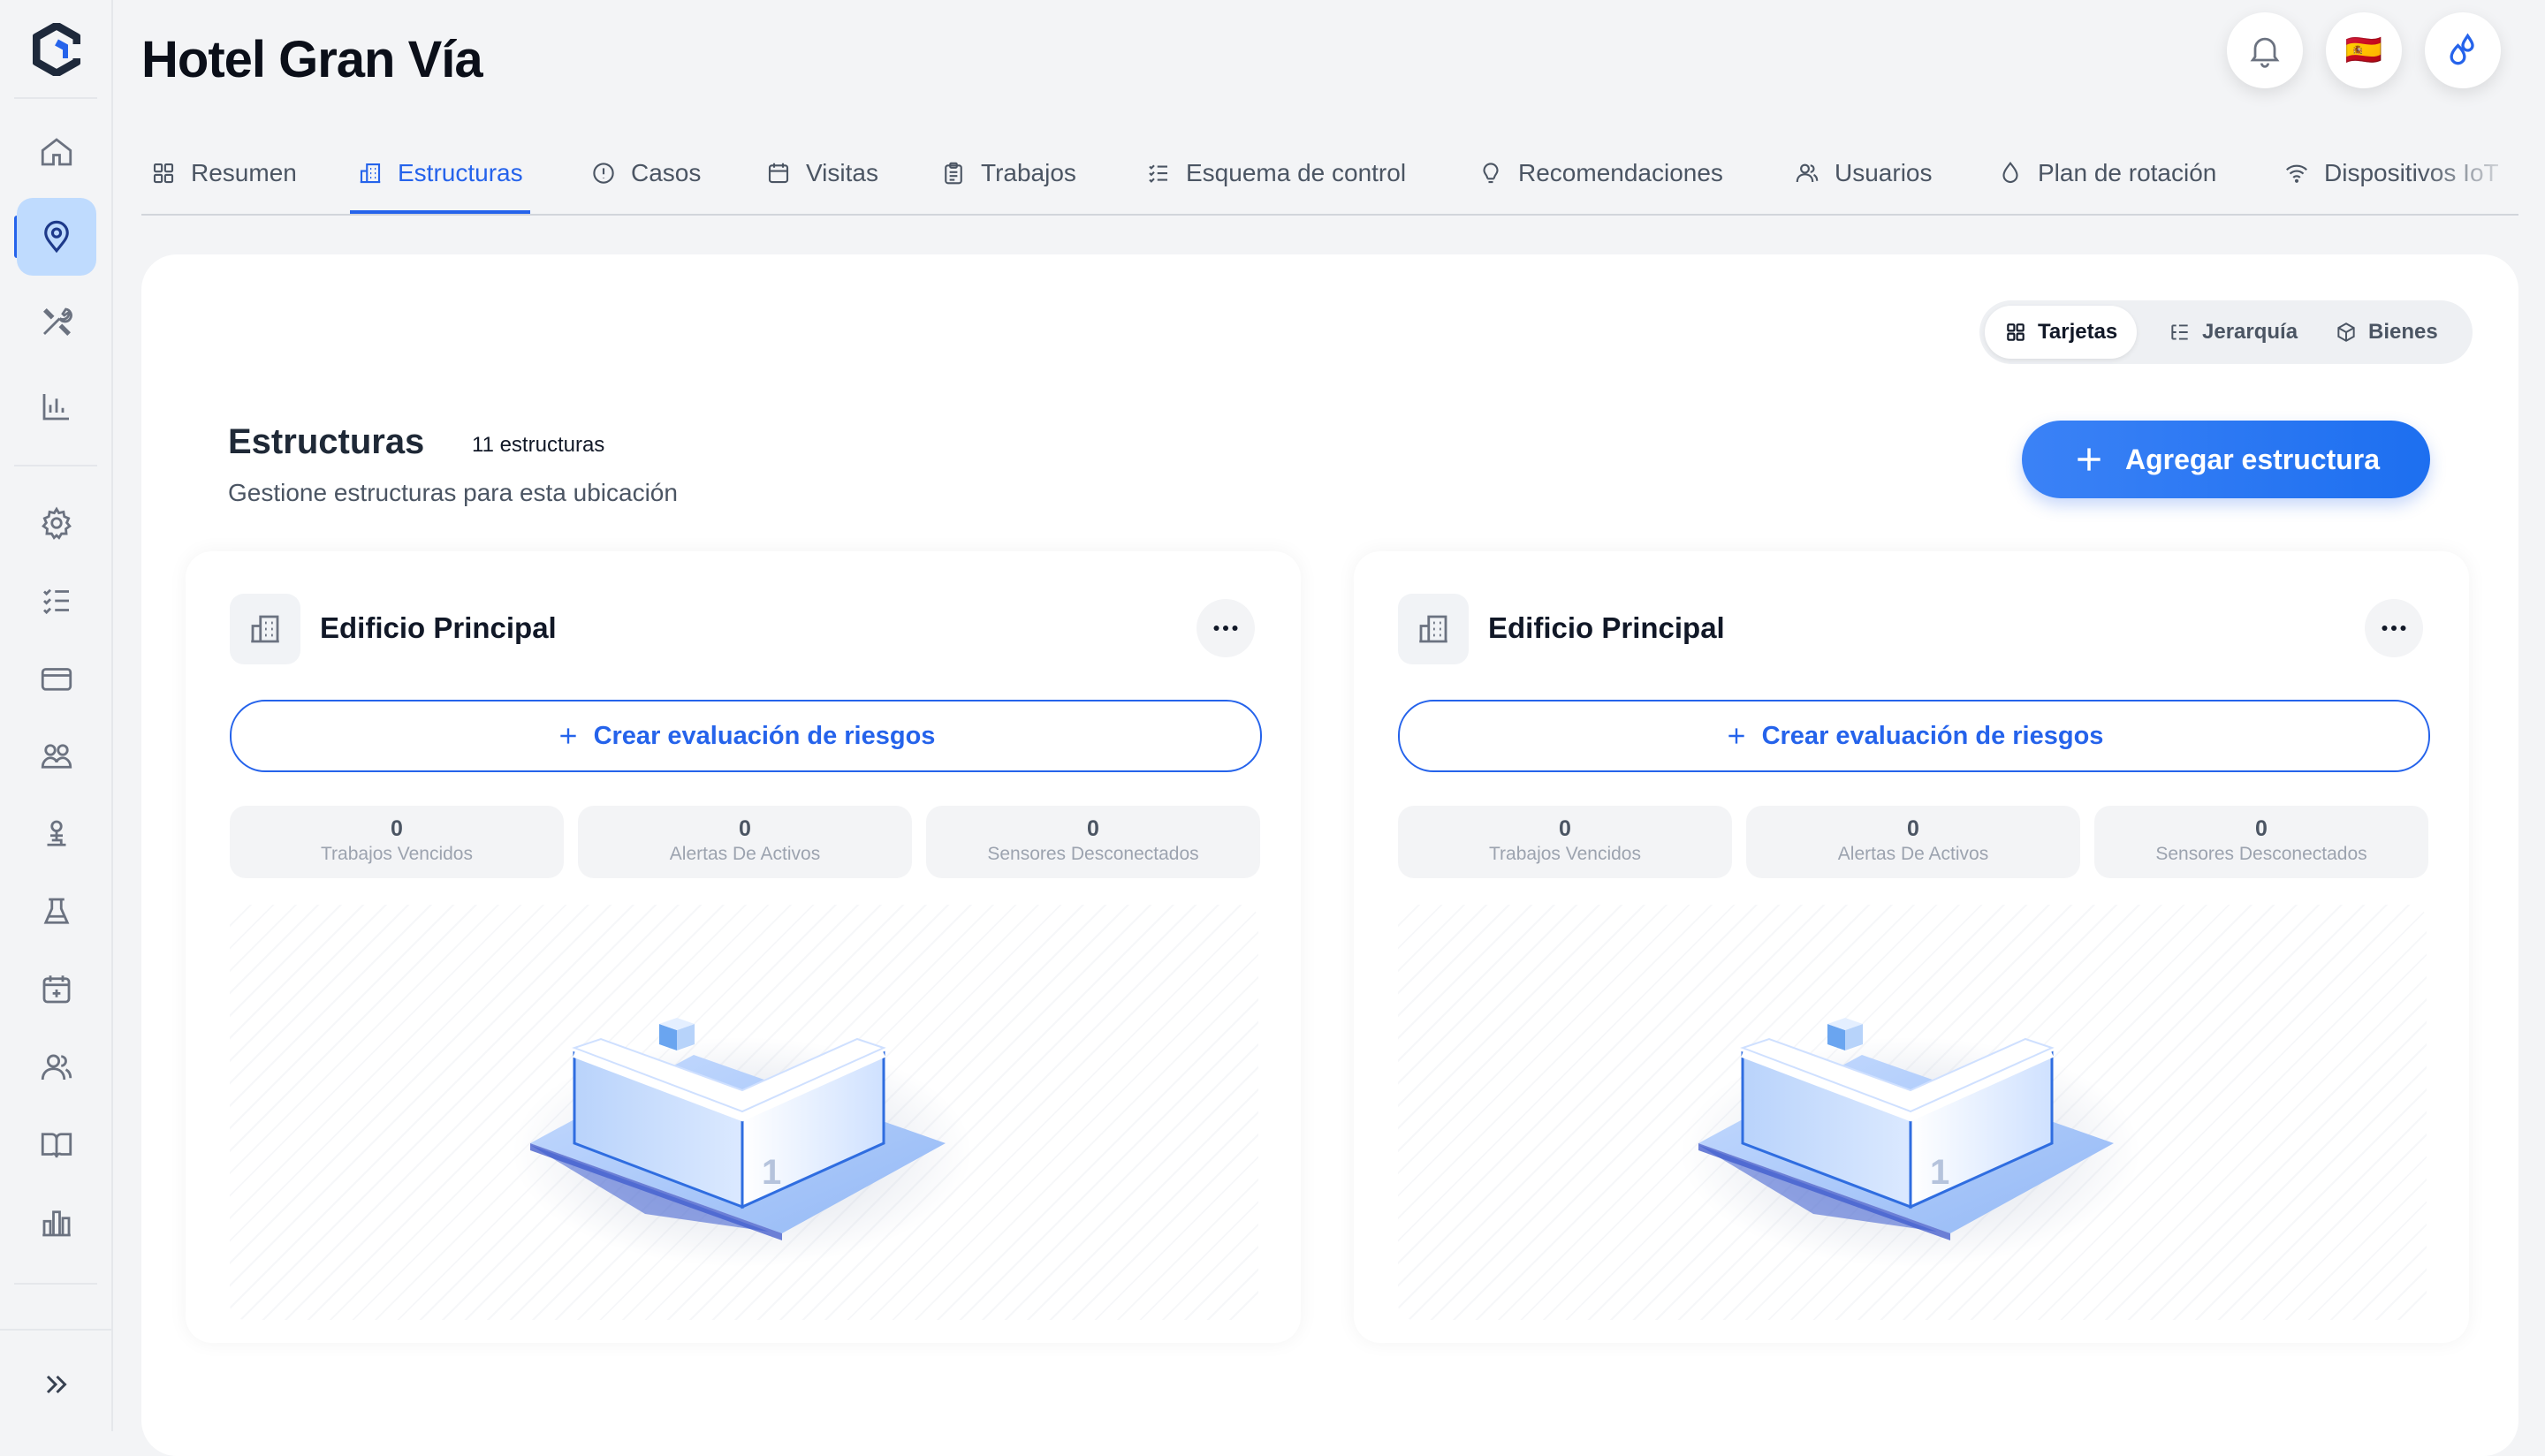  What do you see at coordinates (953, 173) in the screenshot?
I see `clipboard-icon` at bounding box center [953, 173].